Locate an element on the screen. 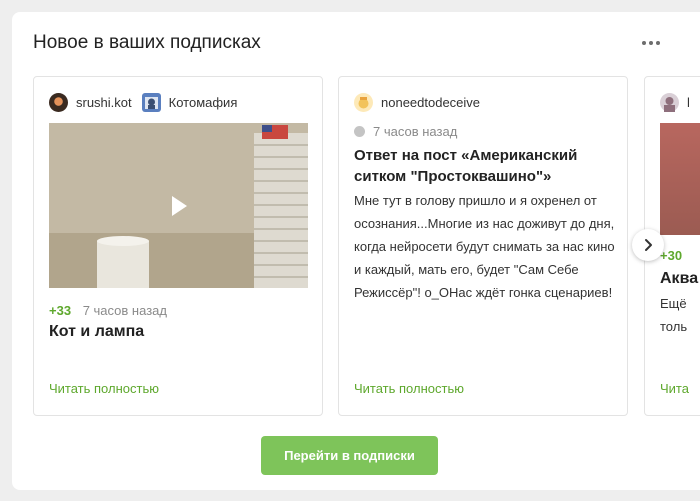 Image resolution: width=700 pixels, height=501 pixels. post-title: Кот и лампа is located at coordinates (96, 332).